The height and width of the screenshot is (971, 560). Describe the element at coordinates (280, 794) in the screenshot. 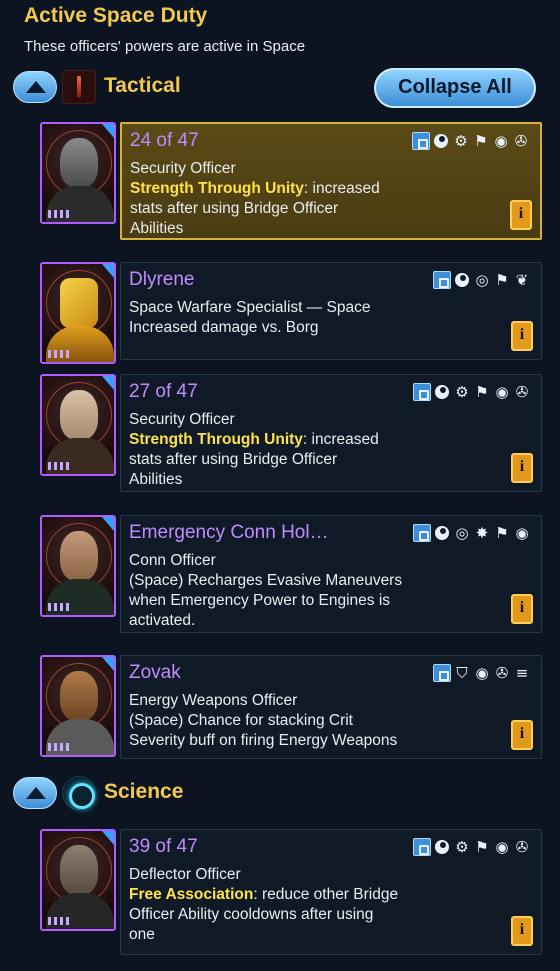

I see `science-section-header: Science` at that location.